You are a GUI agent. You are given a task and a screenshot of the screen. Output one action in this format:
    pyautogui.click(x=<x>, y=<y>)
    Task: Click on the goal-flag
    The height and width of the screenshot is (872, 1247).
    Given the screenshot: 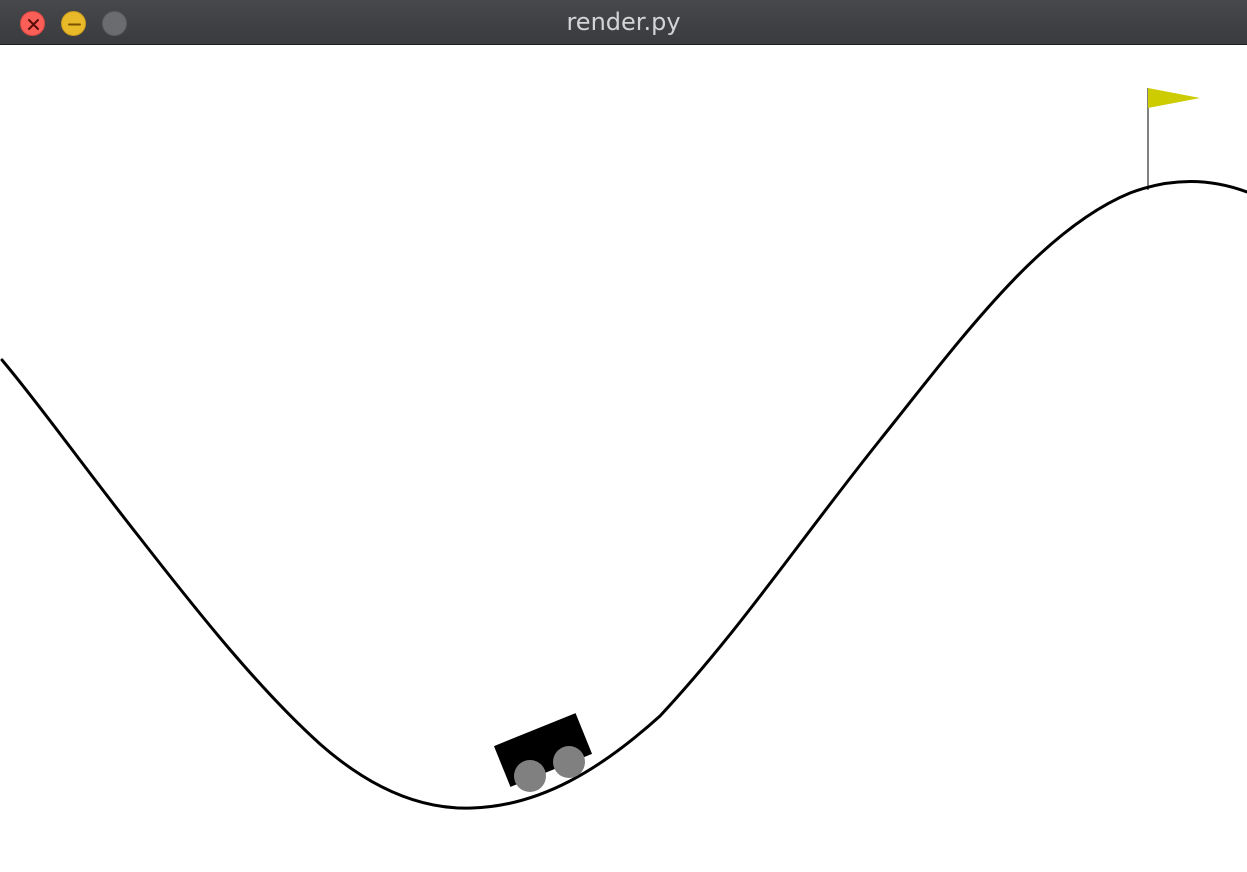 What is the action you would take?
    pyautogui.click(x=1174, y=98)
    